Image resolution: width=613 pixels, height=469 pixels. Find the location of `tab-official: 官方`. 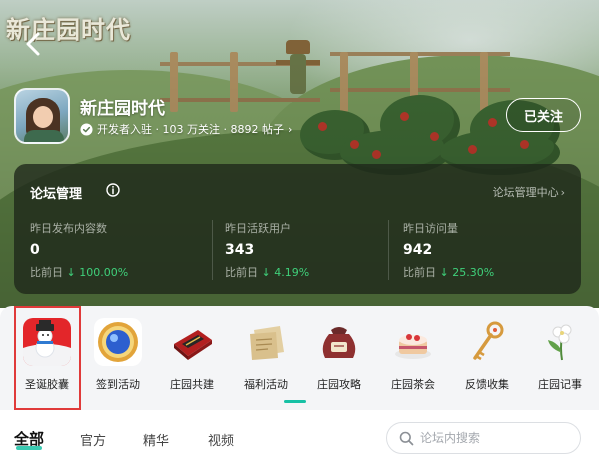

tab-official: 官方 is located at coordinates (93, 439).